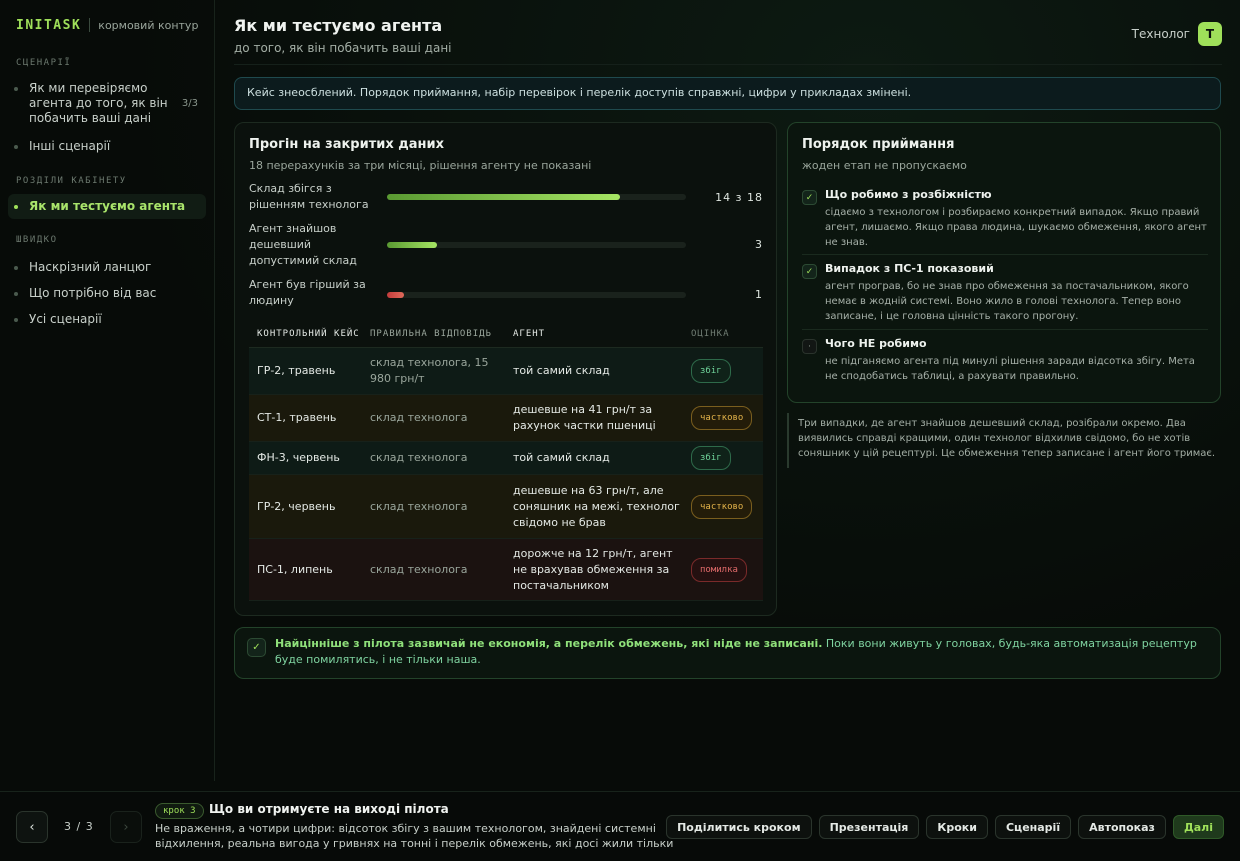  I want to click on prev-button: ‹, so click(32, 827).